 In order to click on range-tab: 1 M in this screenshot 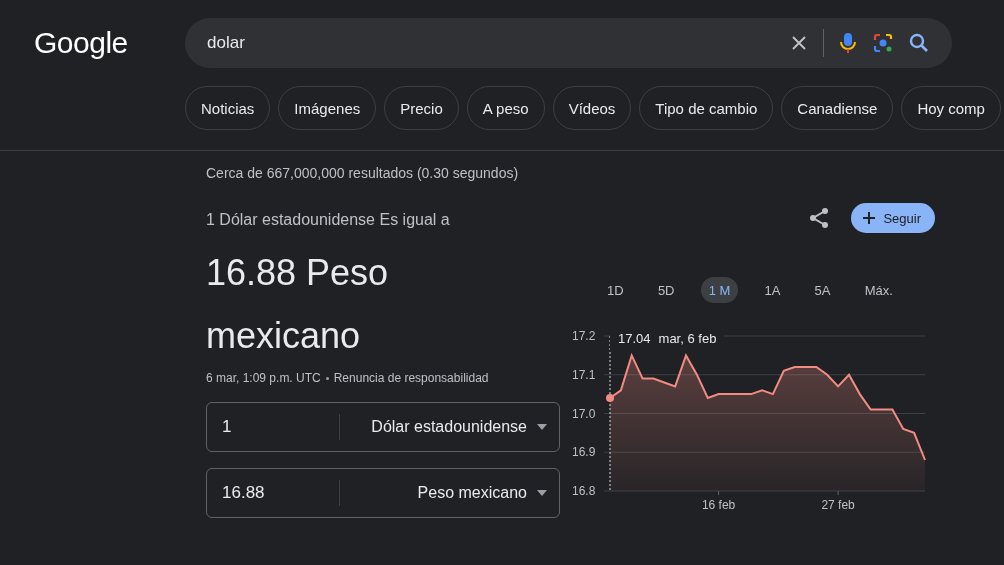, I will do `click(719, 290)`.